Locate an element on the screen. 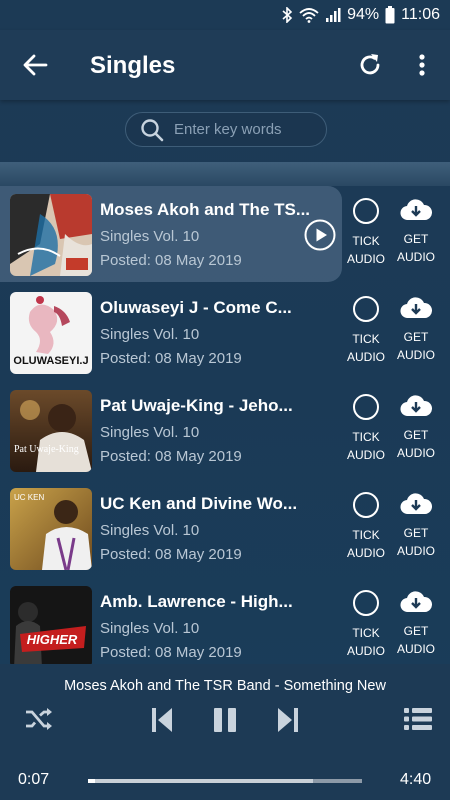 Image resolution: width=450 pixels, height=800 pixels. list-divider is located at coordinates (225, 174).